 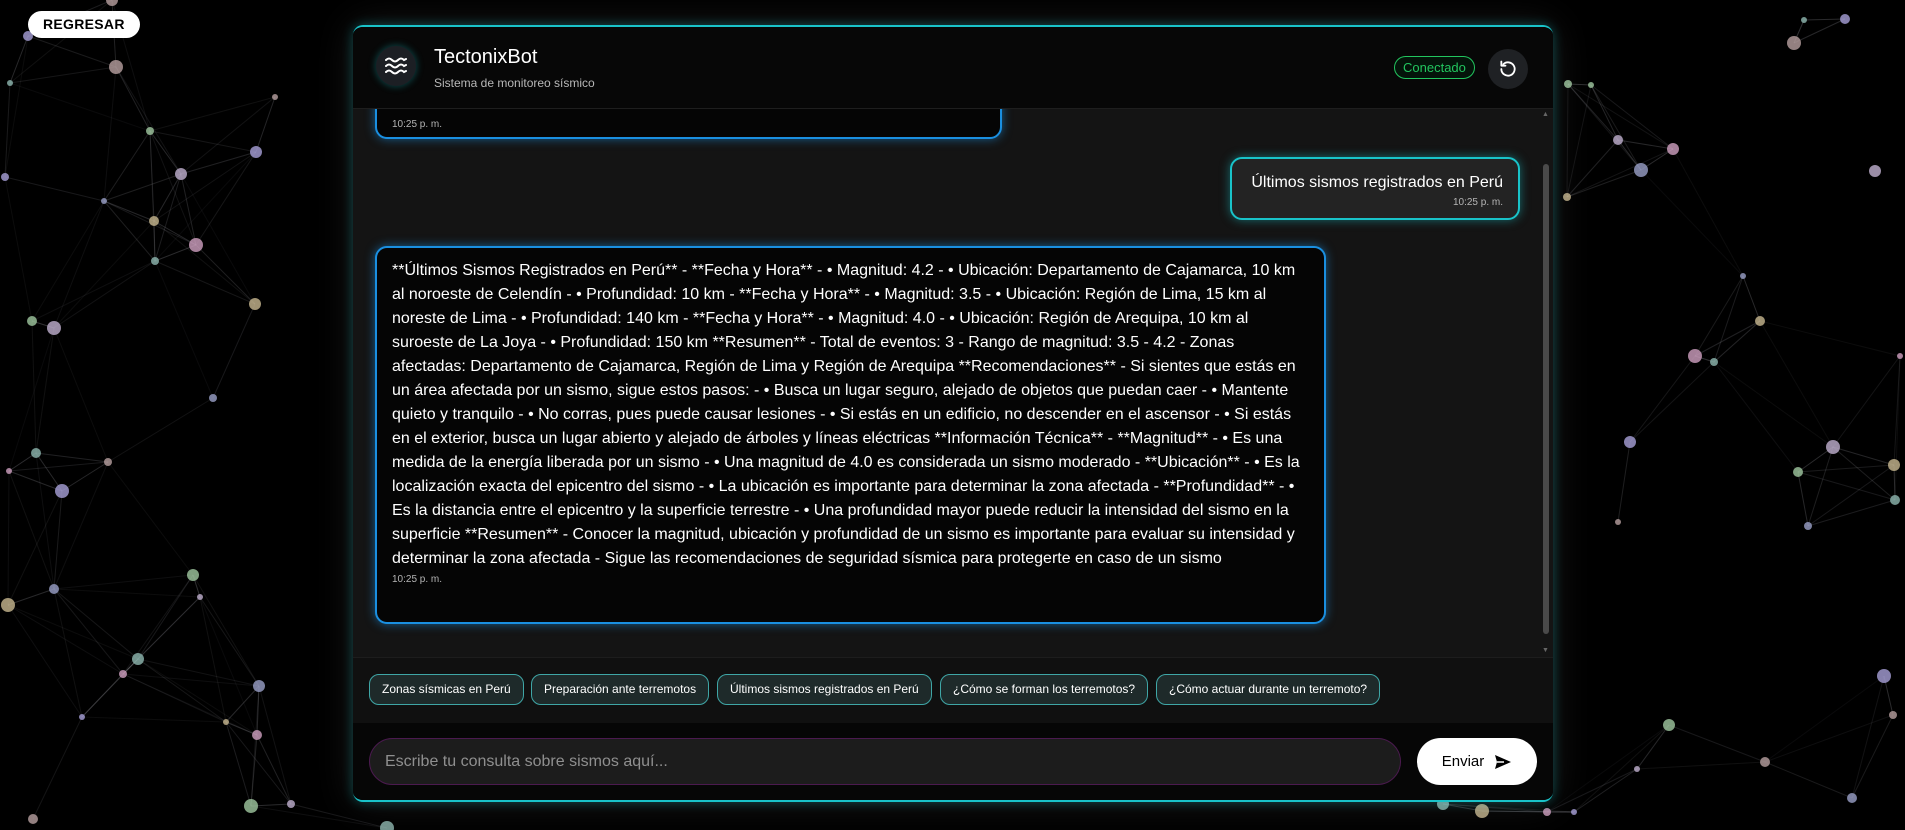 I want to click on suggestion-chip: ¿Cómo actuar durante un terremoto?, so click(x=1268, y=689).